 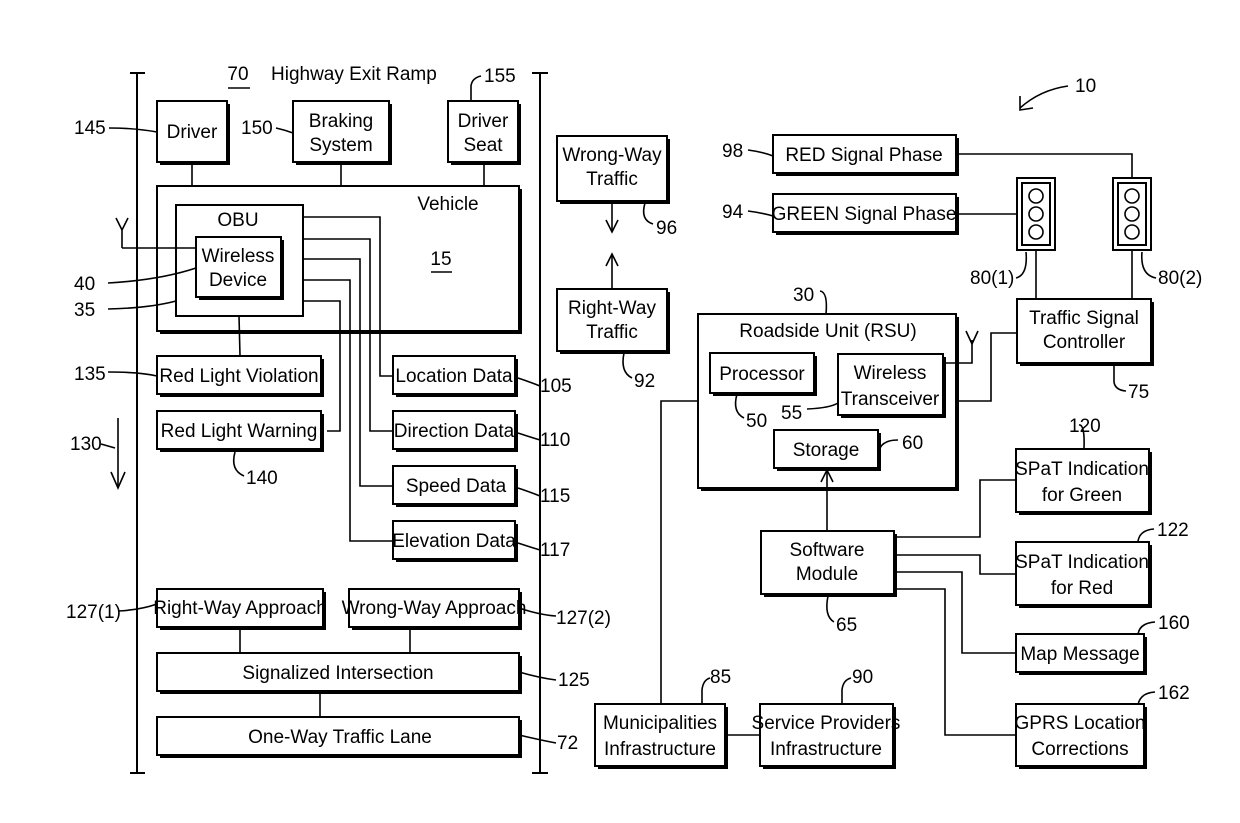 What do you see at coordinates (613, 321) in the screenshot?
I see `right-way-traffic-box: Right-Way Traffic` at bounding box center [613, 321].